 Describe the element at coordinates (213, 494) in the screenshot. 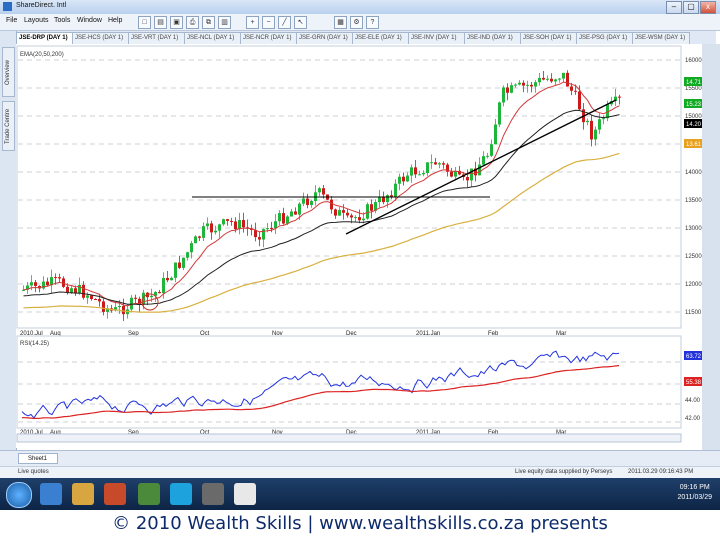

I see `sharedirect-icon` at that location.